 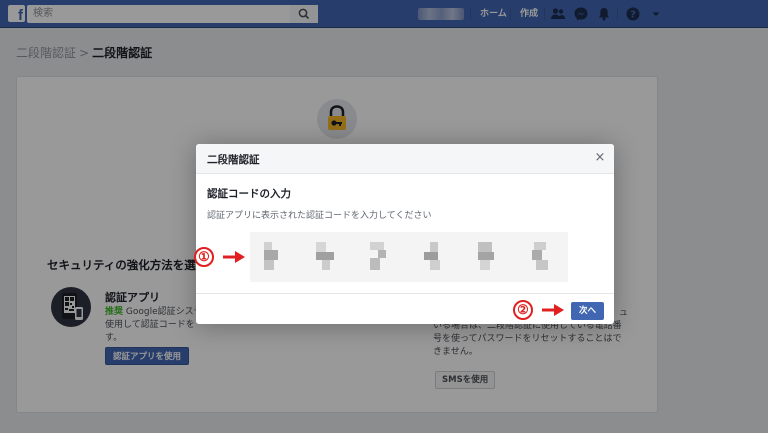 What do you see at coordinates (249, 194) in the screenshot?
I see `enter-code-heading: 認証コードの入力` at bounding box center [249, 194].